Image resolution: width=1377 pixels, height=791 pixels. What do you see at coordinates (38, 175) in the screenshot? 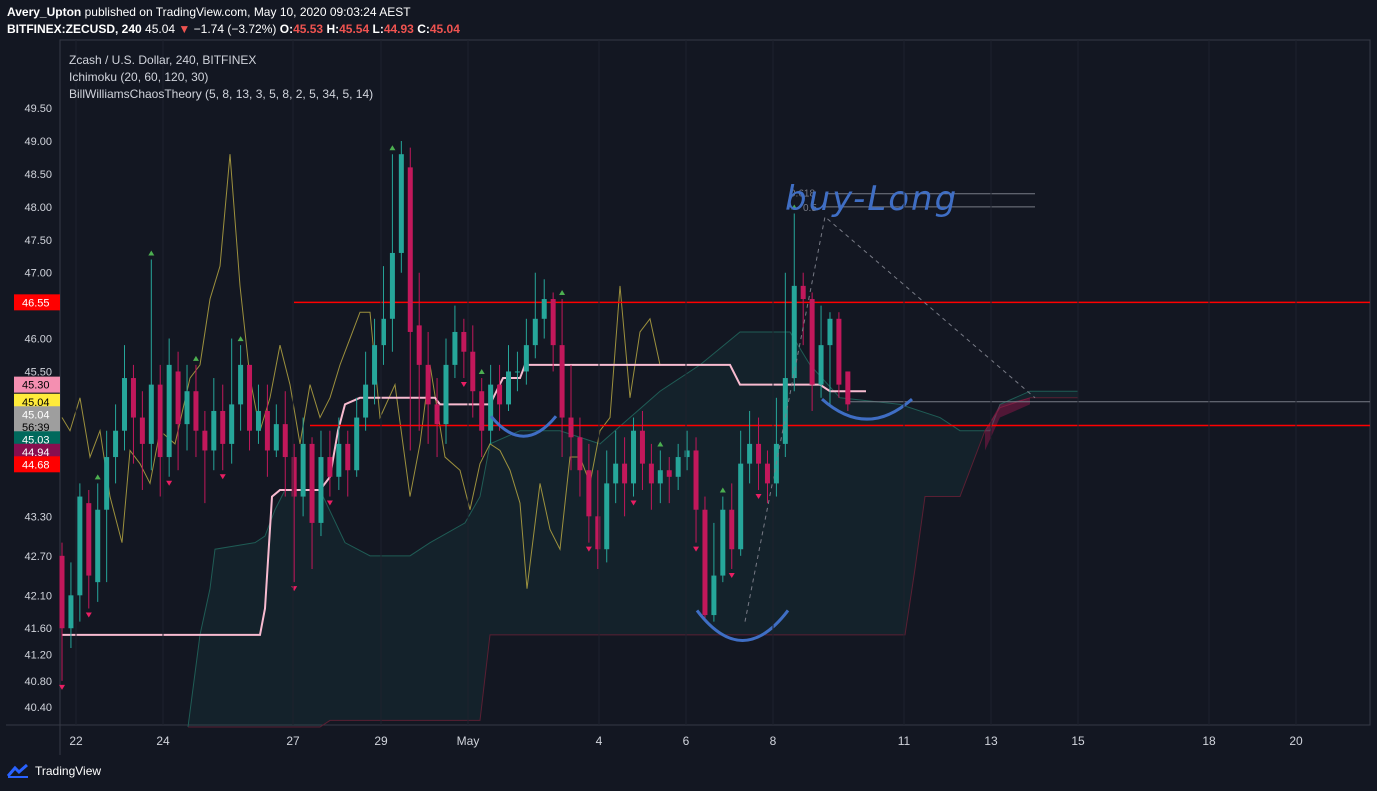
I see `price-tick-label: 48.50` at bounding box center [38, 175].